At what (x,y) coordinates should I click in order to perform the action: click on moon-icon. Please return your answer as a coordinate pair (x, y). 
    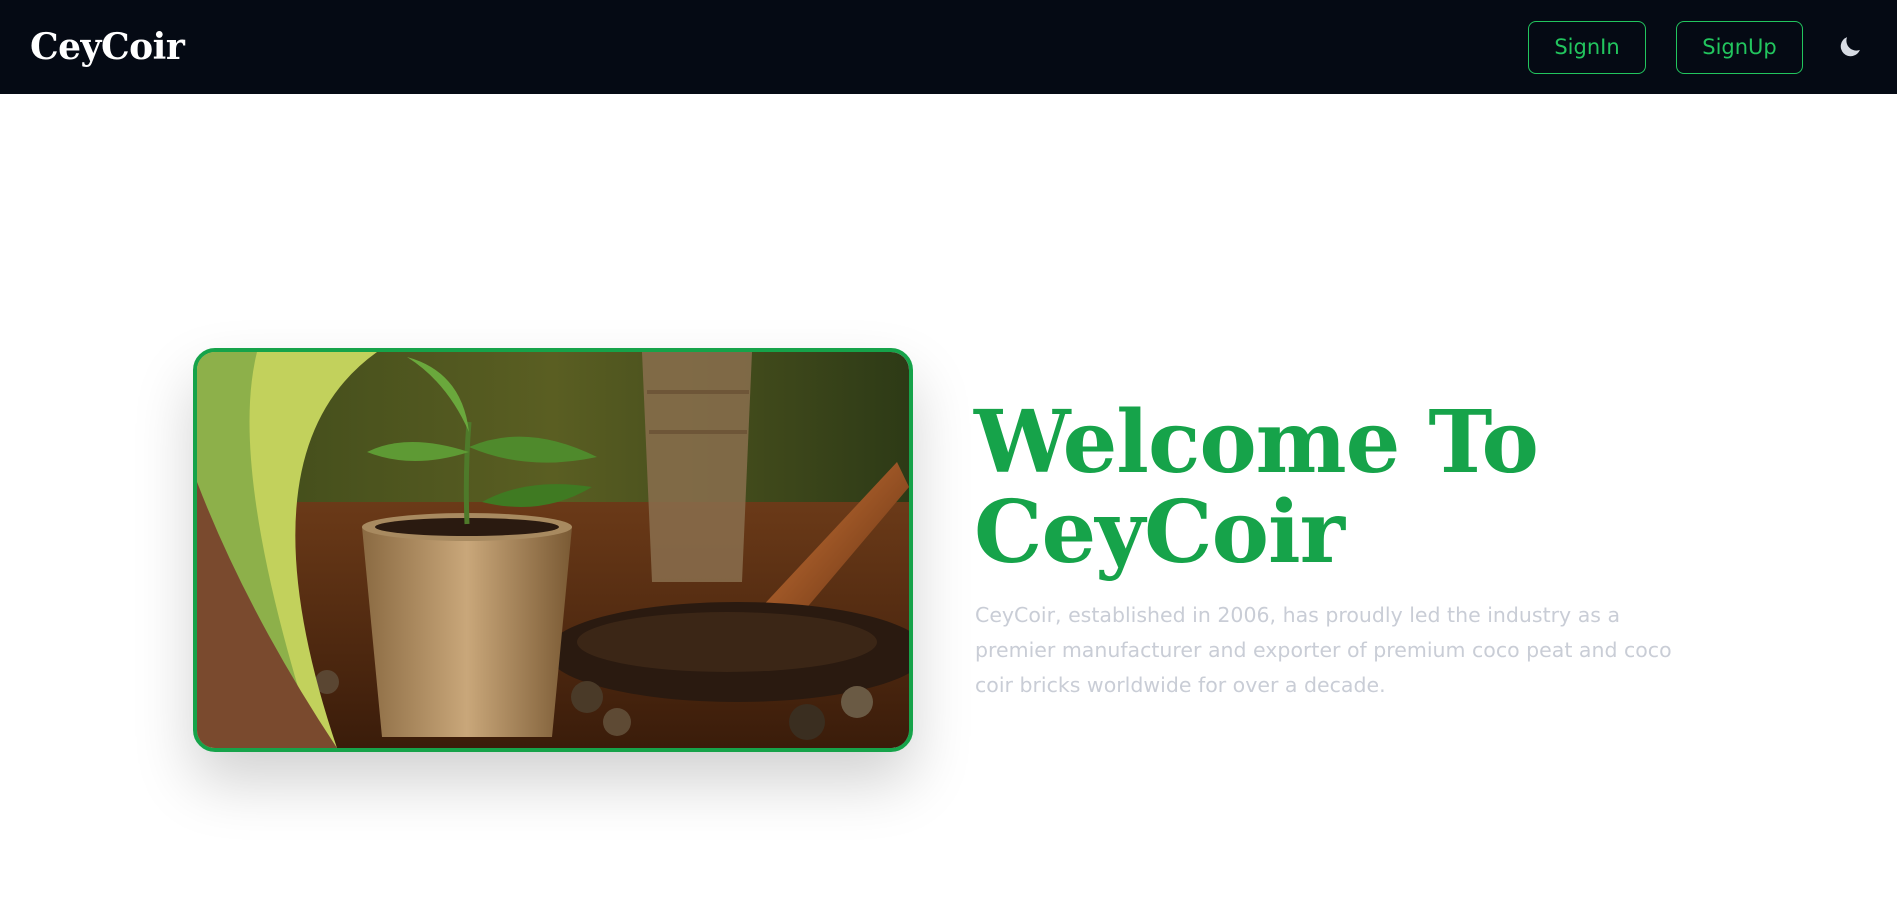
    Looking at the image, I should click on (1850, 47).